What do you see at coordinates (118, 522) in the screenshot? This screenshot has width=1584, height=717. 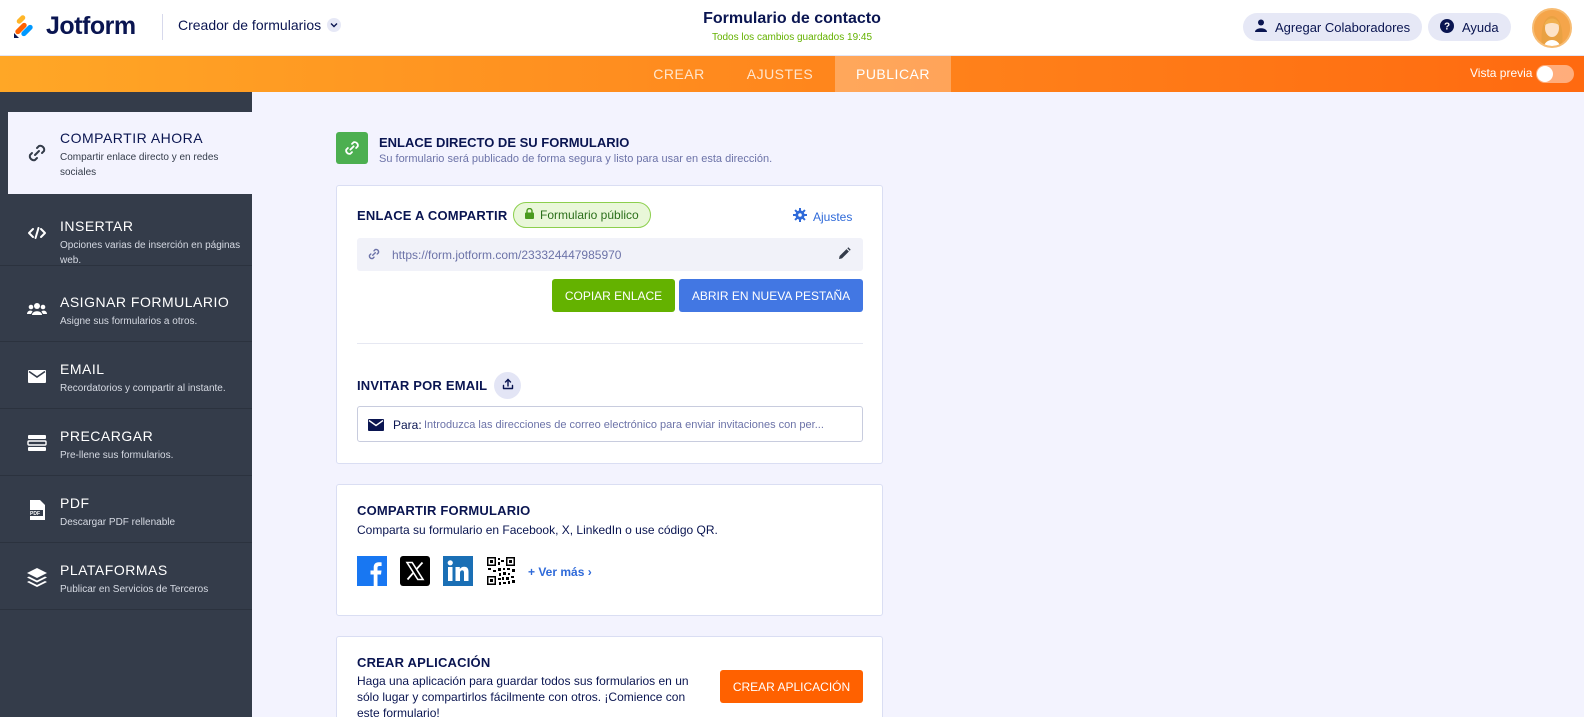 I see `sidebar-item-desc: Descargar PDF rellenable` at bounding box center [118, 522].